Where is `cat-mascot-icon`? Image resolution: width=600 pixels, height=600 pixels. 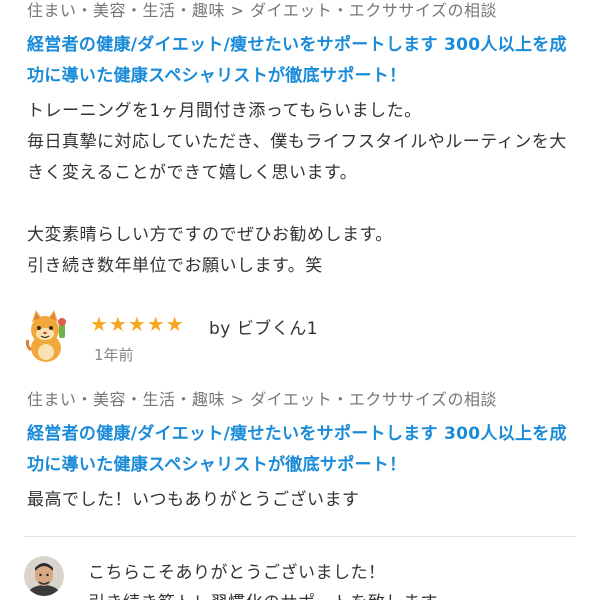
cat-mascot-icon is located at coordinates (46, 336).